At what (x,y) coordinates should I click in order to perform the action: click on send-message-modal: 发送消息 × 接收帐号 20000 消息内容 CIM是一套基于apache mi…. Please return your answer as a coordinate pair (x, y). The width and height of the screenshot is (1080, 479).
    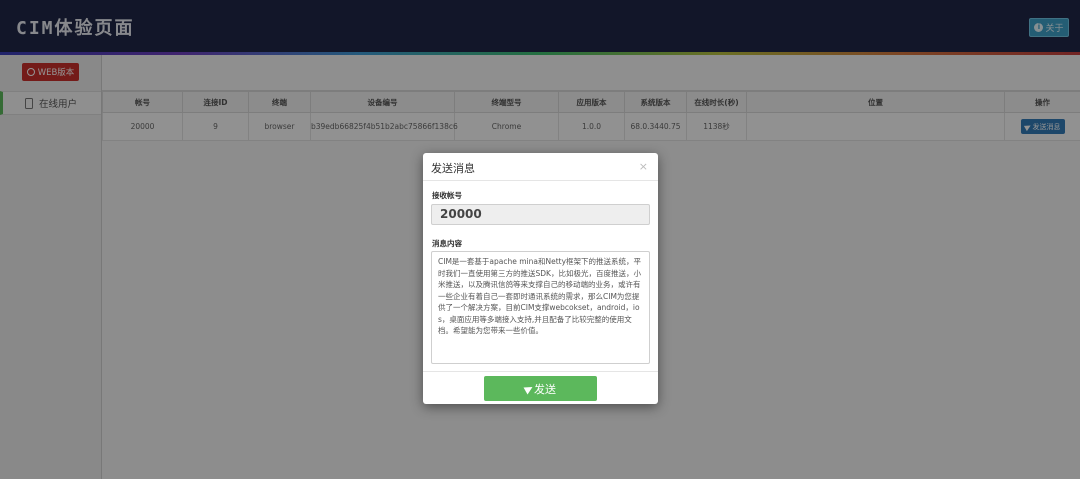
    Looking at the image, I should click on (540, 278).